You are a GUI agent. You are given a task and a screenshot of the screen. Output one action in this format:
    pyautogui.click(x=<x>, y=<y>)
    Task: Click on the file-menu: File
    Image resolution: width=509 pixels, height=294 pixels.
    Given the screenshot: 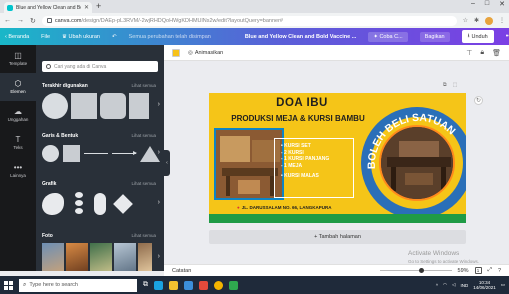 What is the action you would take?
    pyautogui.click(x=45, y=37)
    